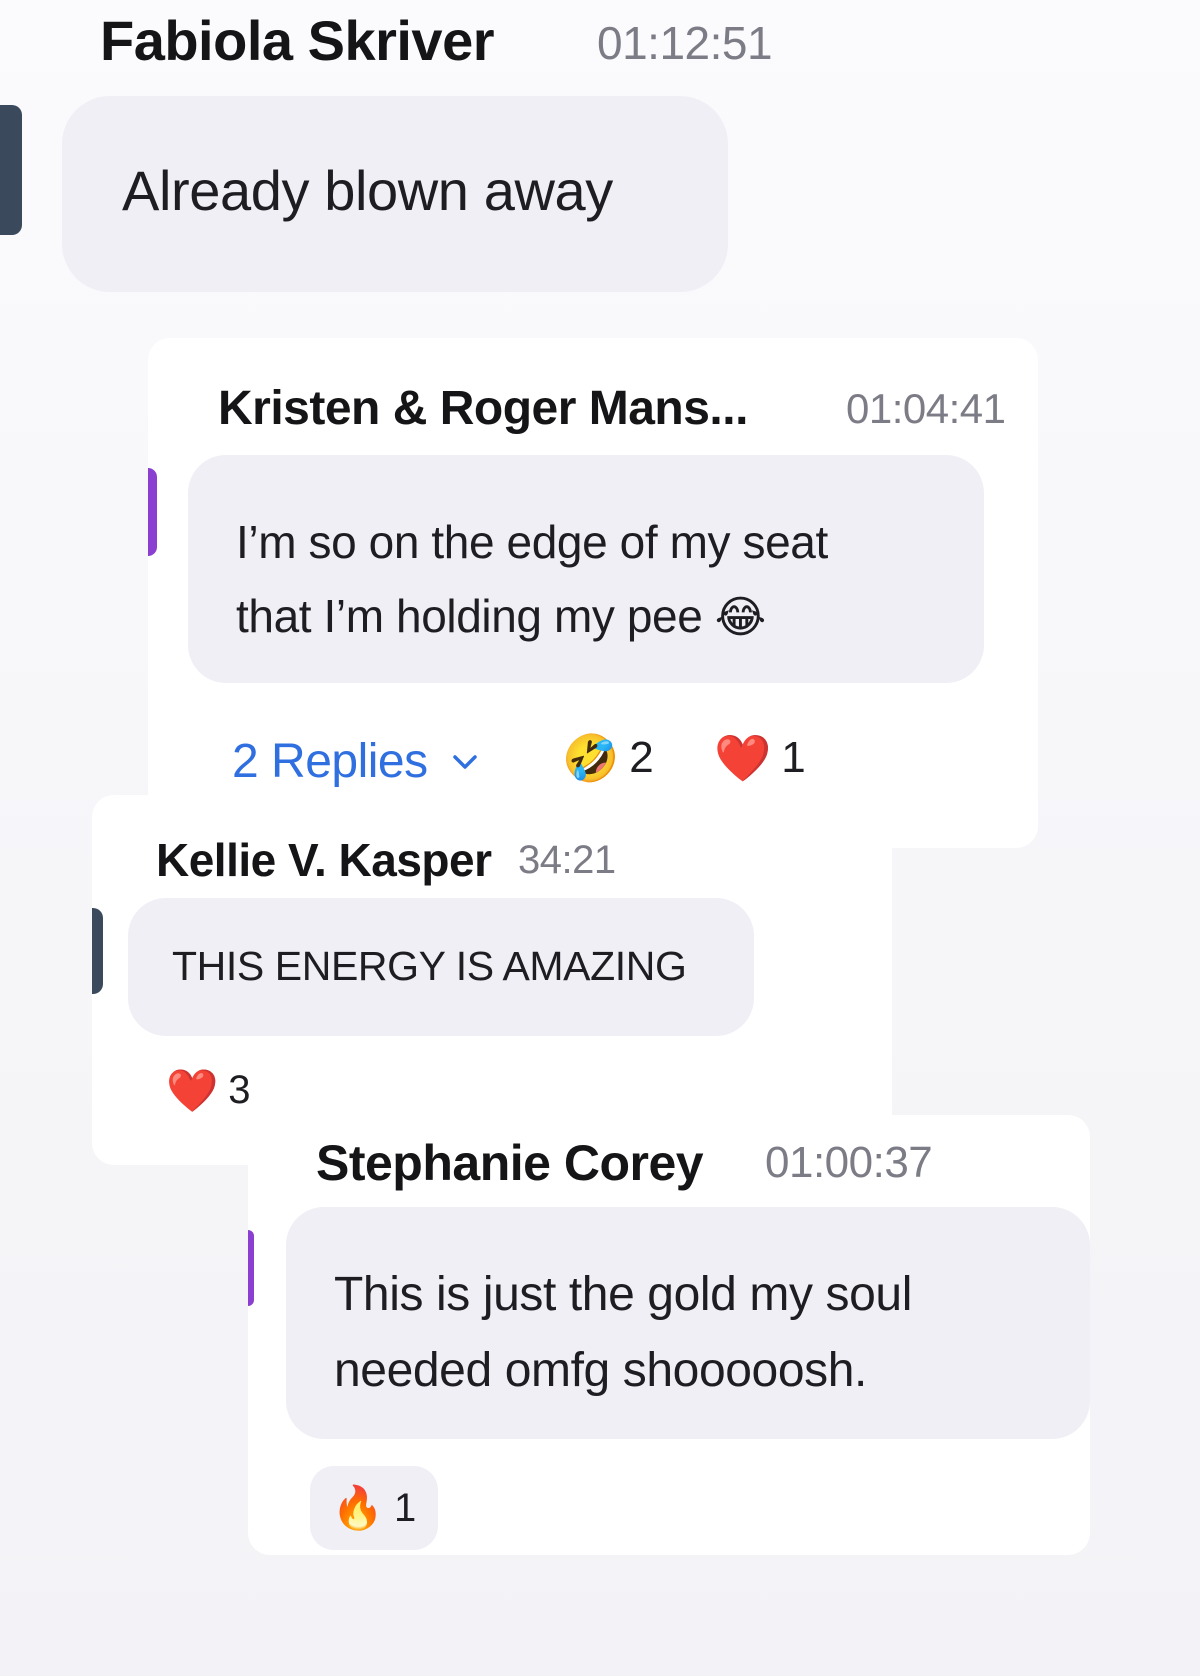  I want to click on message-text: THIS ENERGY IS AMAZING, so click(429, 966).